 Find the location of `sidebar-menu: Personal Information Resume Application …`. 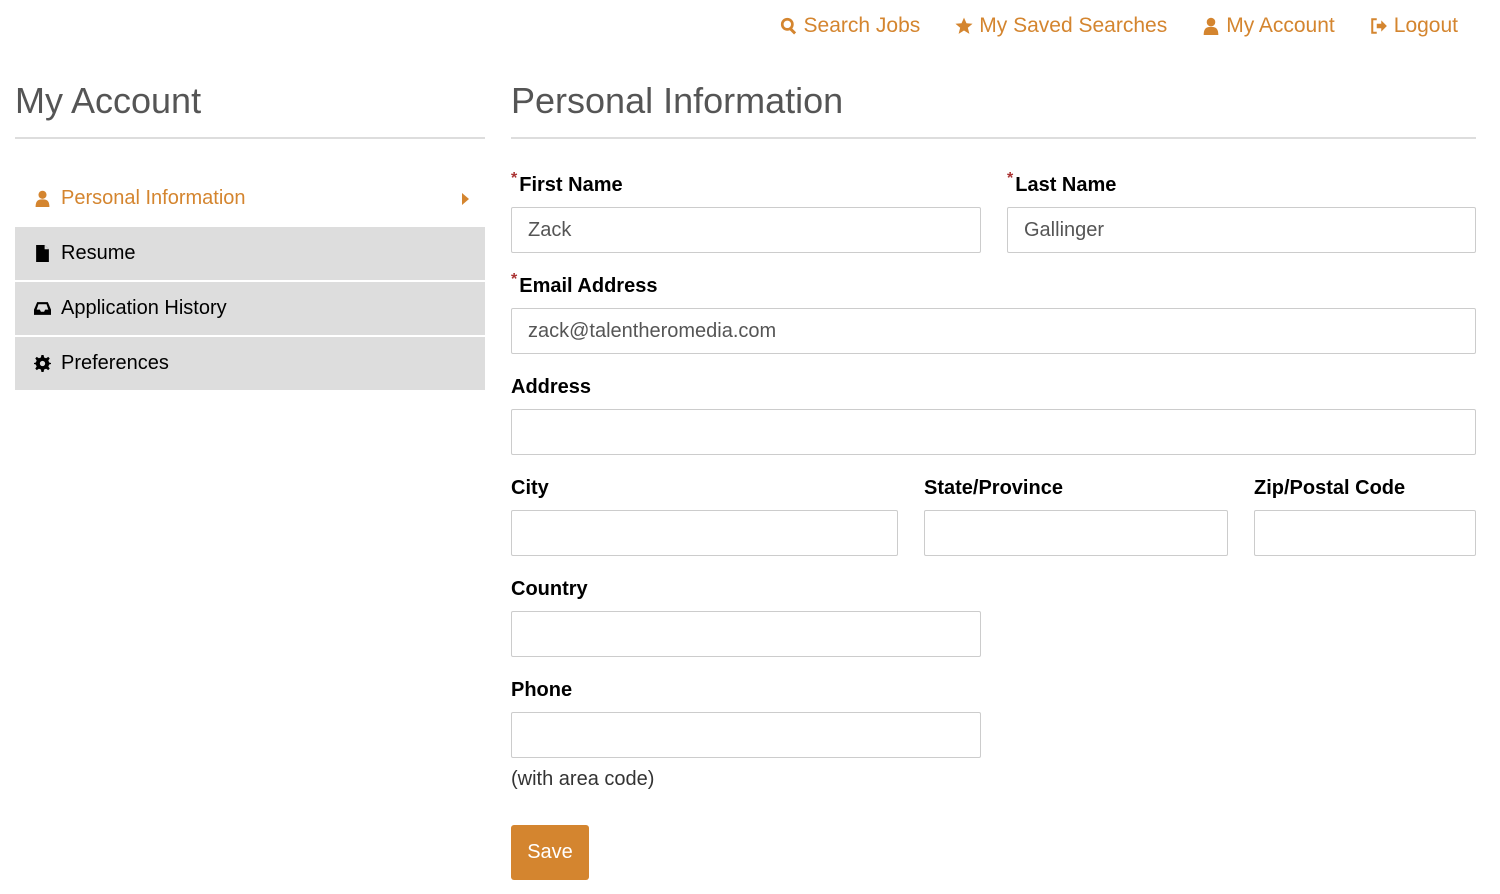

sidebar-menu: Personal Information Resume Application … is located at coordinates (250, 281).